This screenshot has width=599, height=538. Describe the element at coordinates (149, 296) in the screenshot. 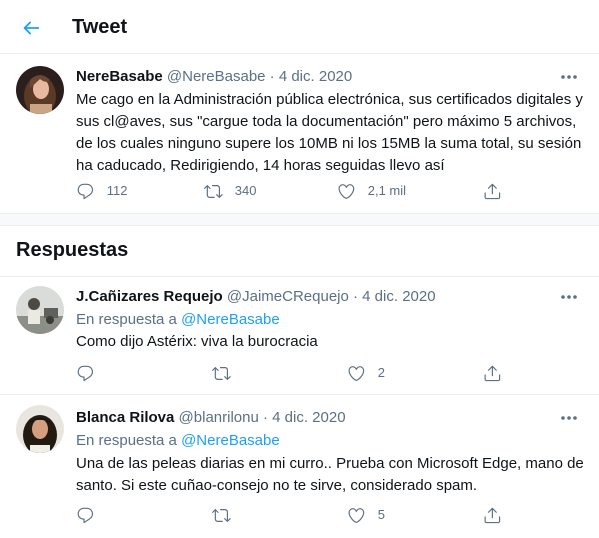

I see `author-name: J.Cañizares Requejo` at that location.